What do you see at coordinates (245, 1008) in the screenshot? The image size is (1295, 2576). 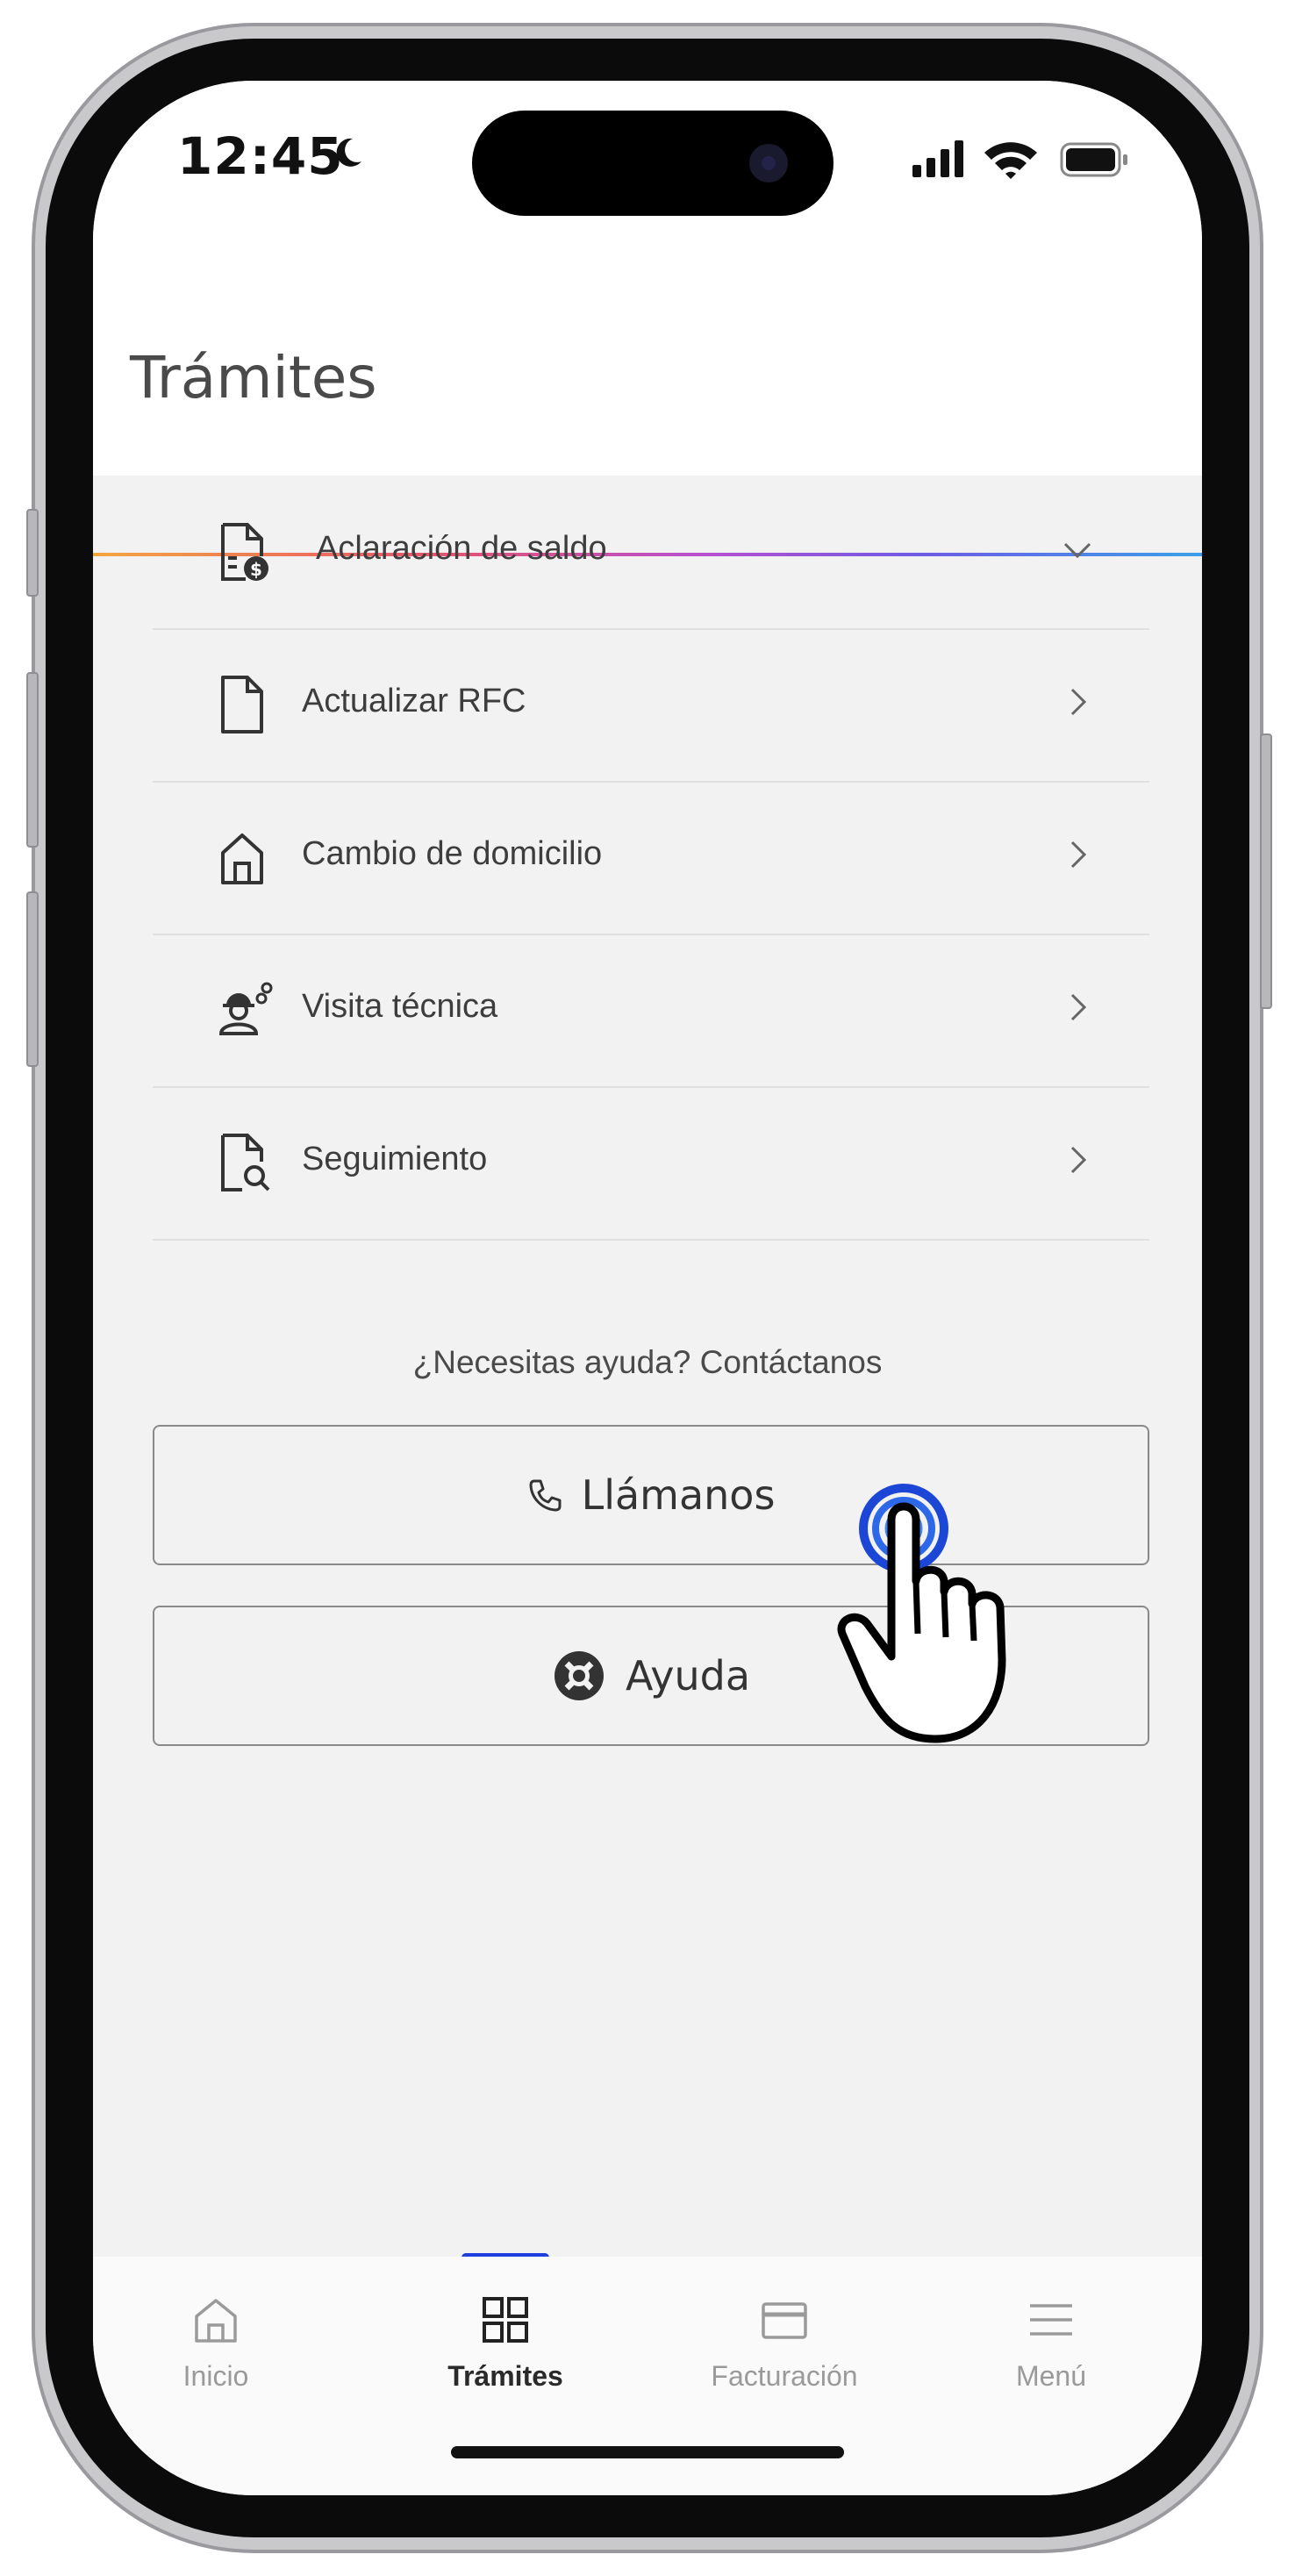 I see `technician-icon` at bounding box center [245, 1008].